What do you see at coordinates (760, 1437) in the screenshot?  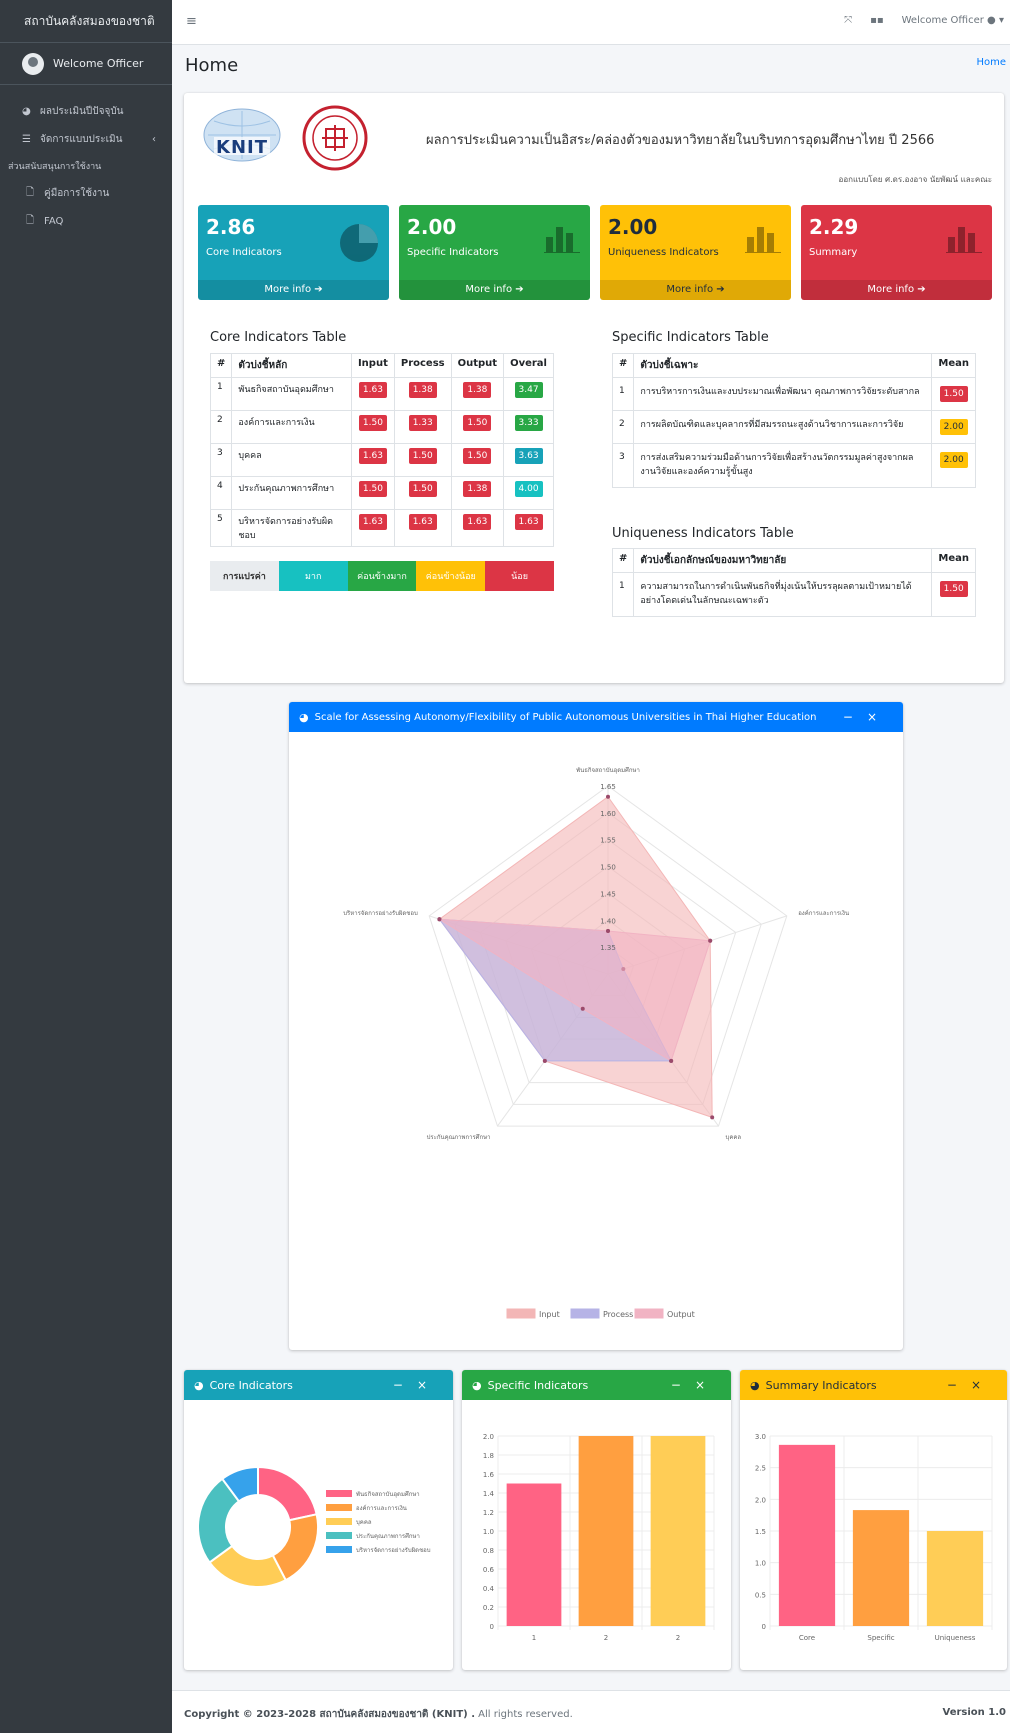 I see `y-tick-label: 3.0` at bounding box center [760, 1437].